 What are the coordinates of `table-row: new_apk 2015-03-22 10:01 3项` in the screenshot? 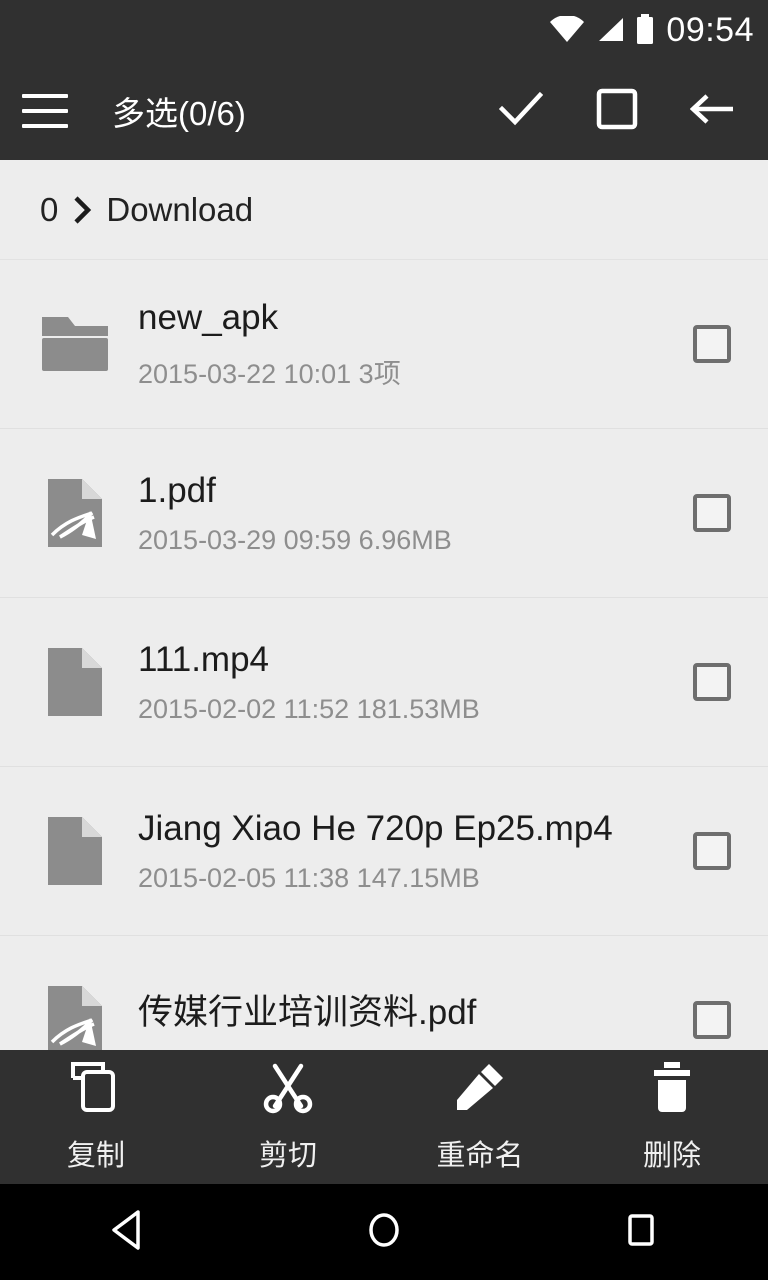 It's located at (384, 344).